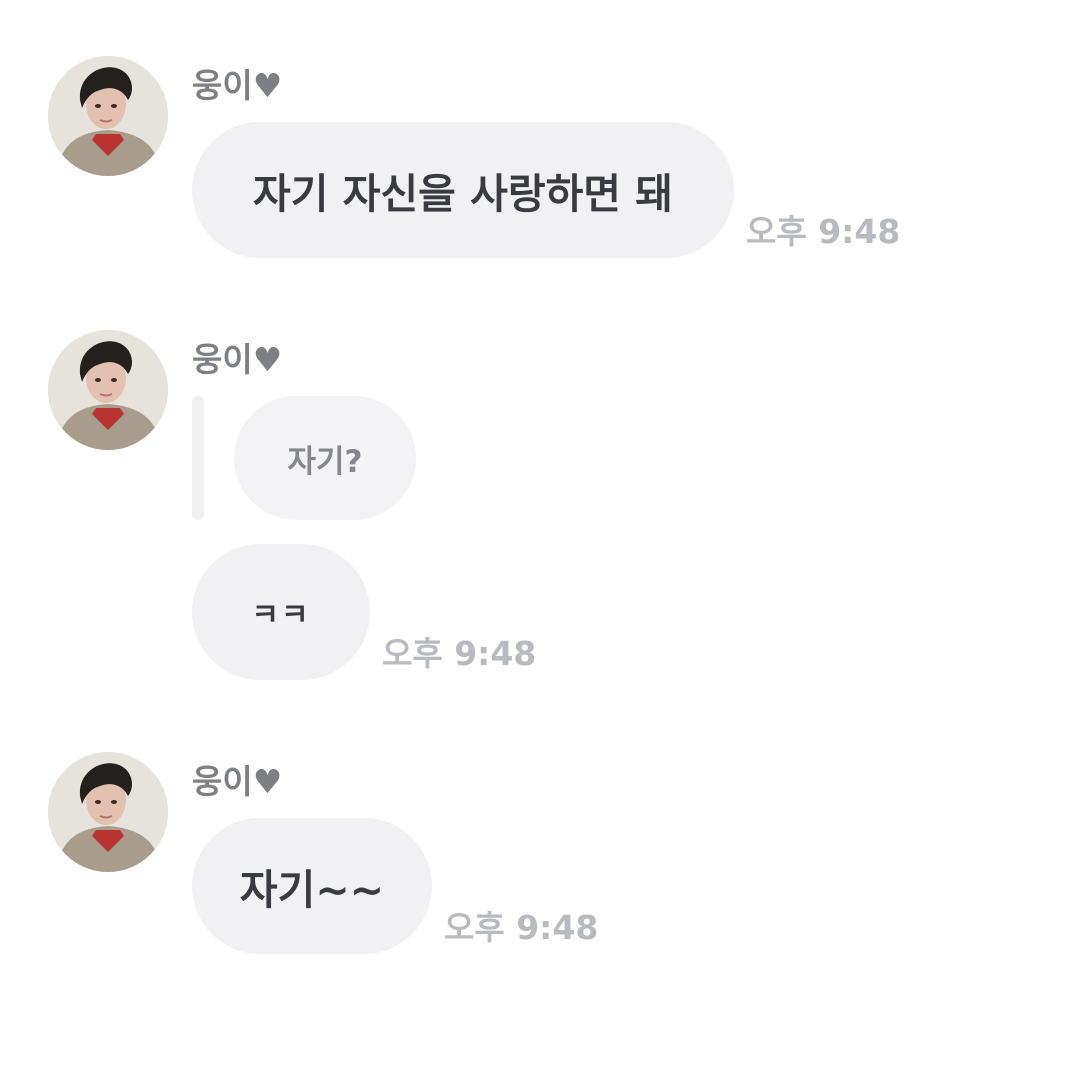 This screenshot has height=1080, width=1080. I want to click on message-bubble: 자기 자신을 사랑하면 돼, so click(463, 190).